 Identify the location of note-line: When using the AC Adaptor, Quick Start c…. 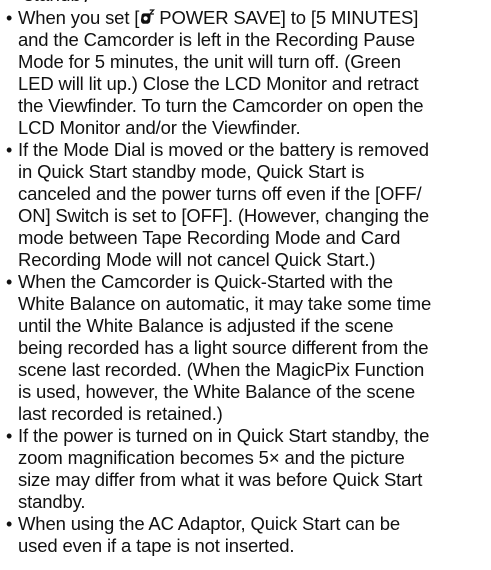
(209, 523).